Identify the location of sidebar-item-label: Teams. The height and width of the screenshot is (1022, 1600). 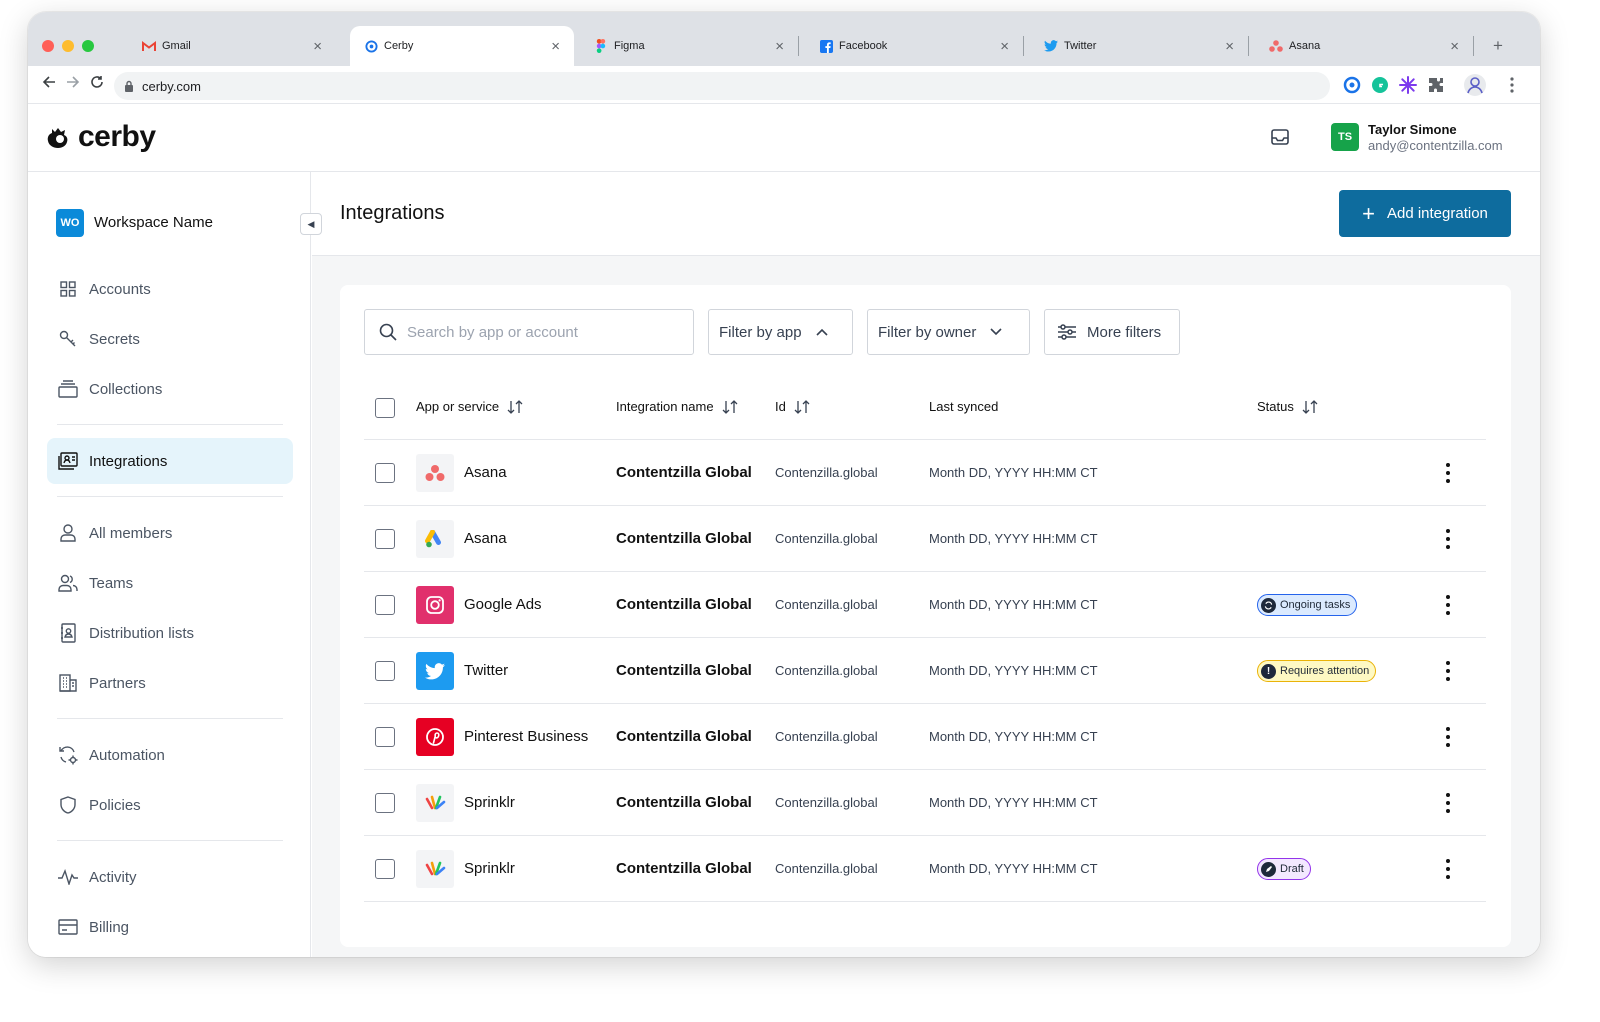
(111, 583).